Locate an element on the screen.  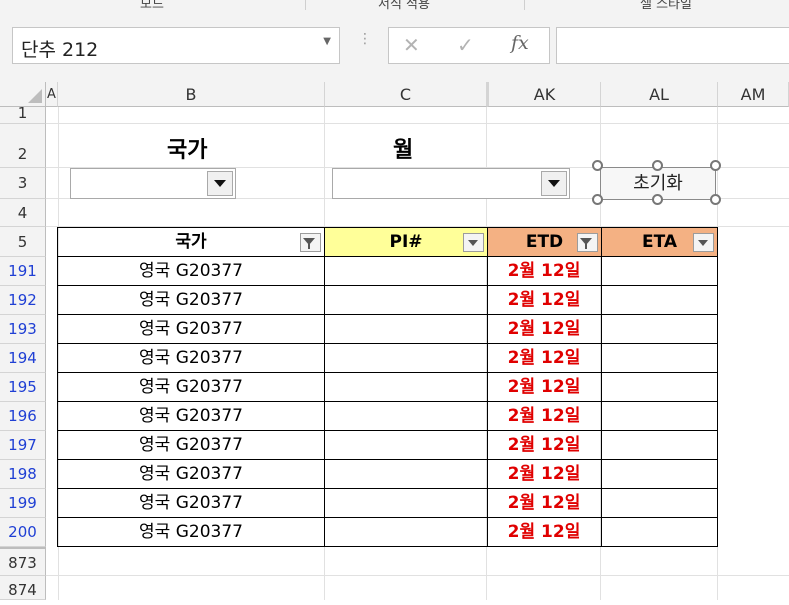
drag-handle-icon: ⋮ is located at coordinates (365, 39).